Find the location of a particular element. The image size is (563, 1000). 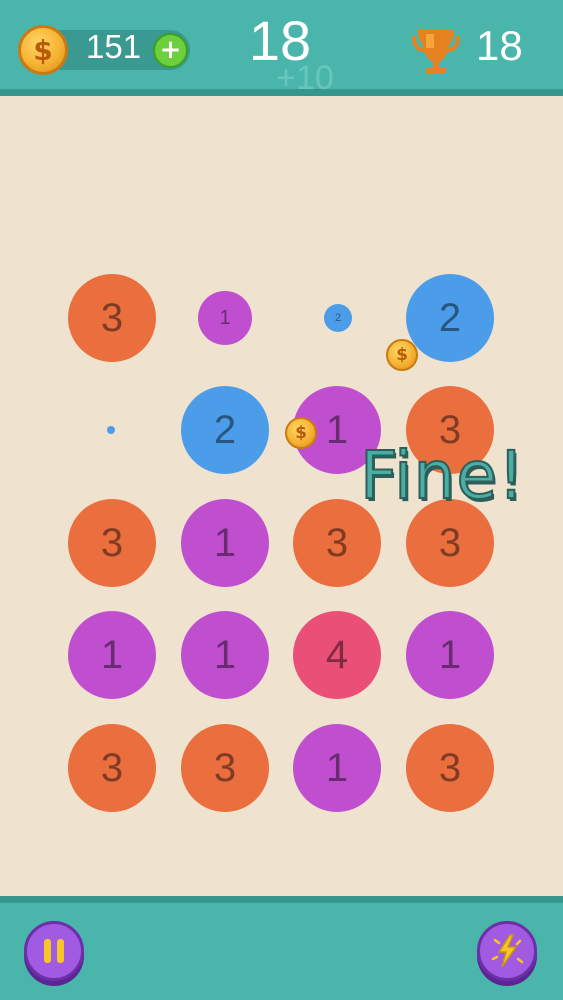

pause-icon is located at coordinates (54, 951).